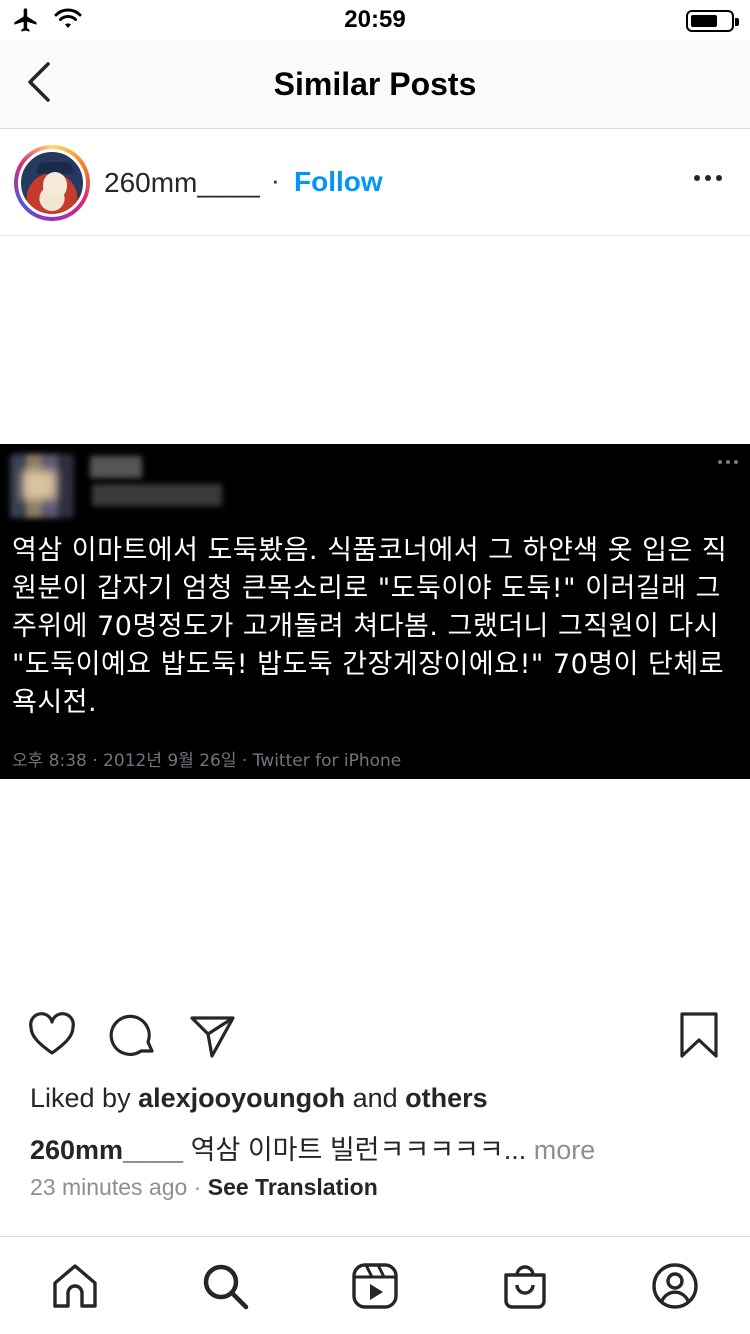  What do you see at coordinates (84, 1098) in the screenshot?
I see `liked-prefix: Liked by` at bounding box center [84, 1098].